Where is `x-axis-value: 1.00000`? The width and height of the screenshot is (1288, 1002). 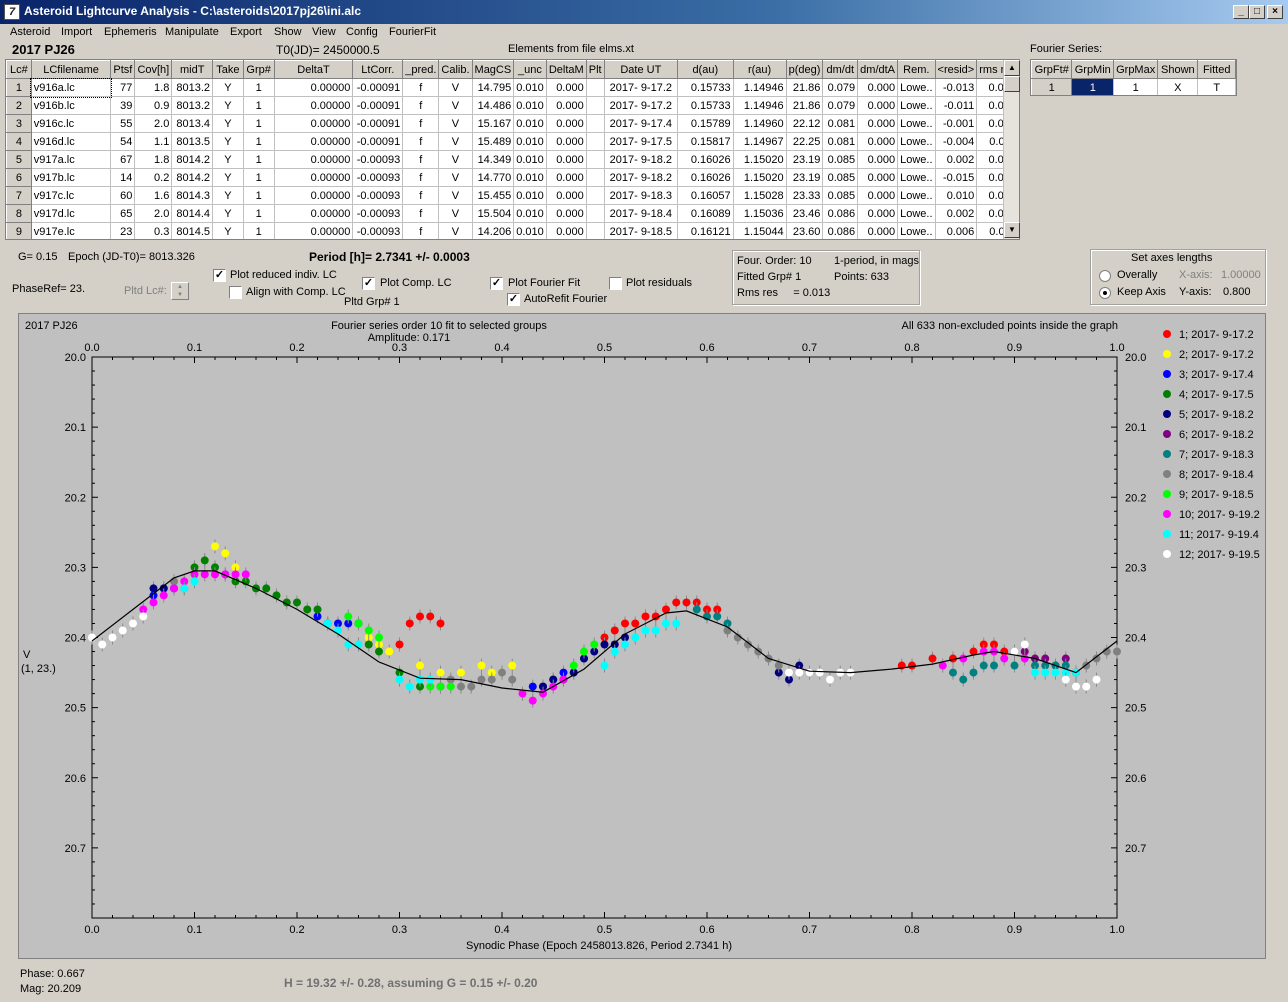
x-axis-value: 1.00000 is located at coordinates (1241, 275).